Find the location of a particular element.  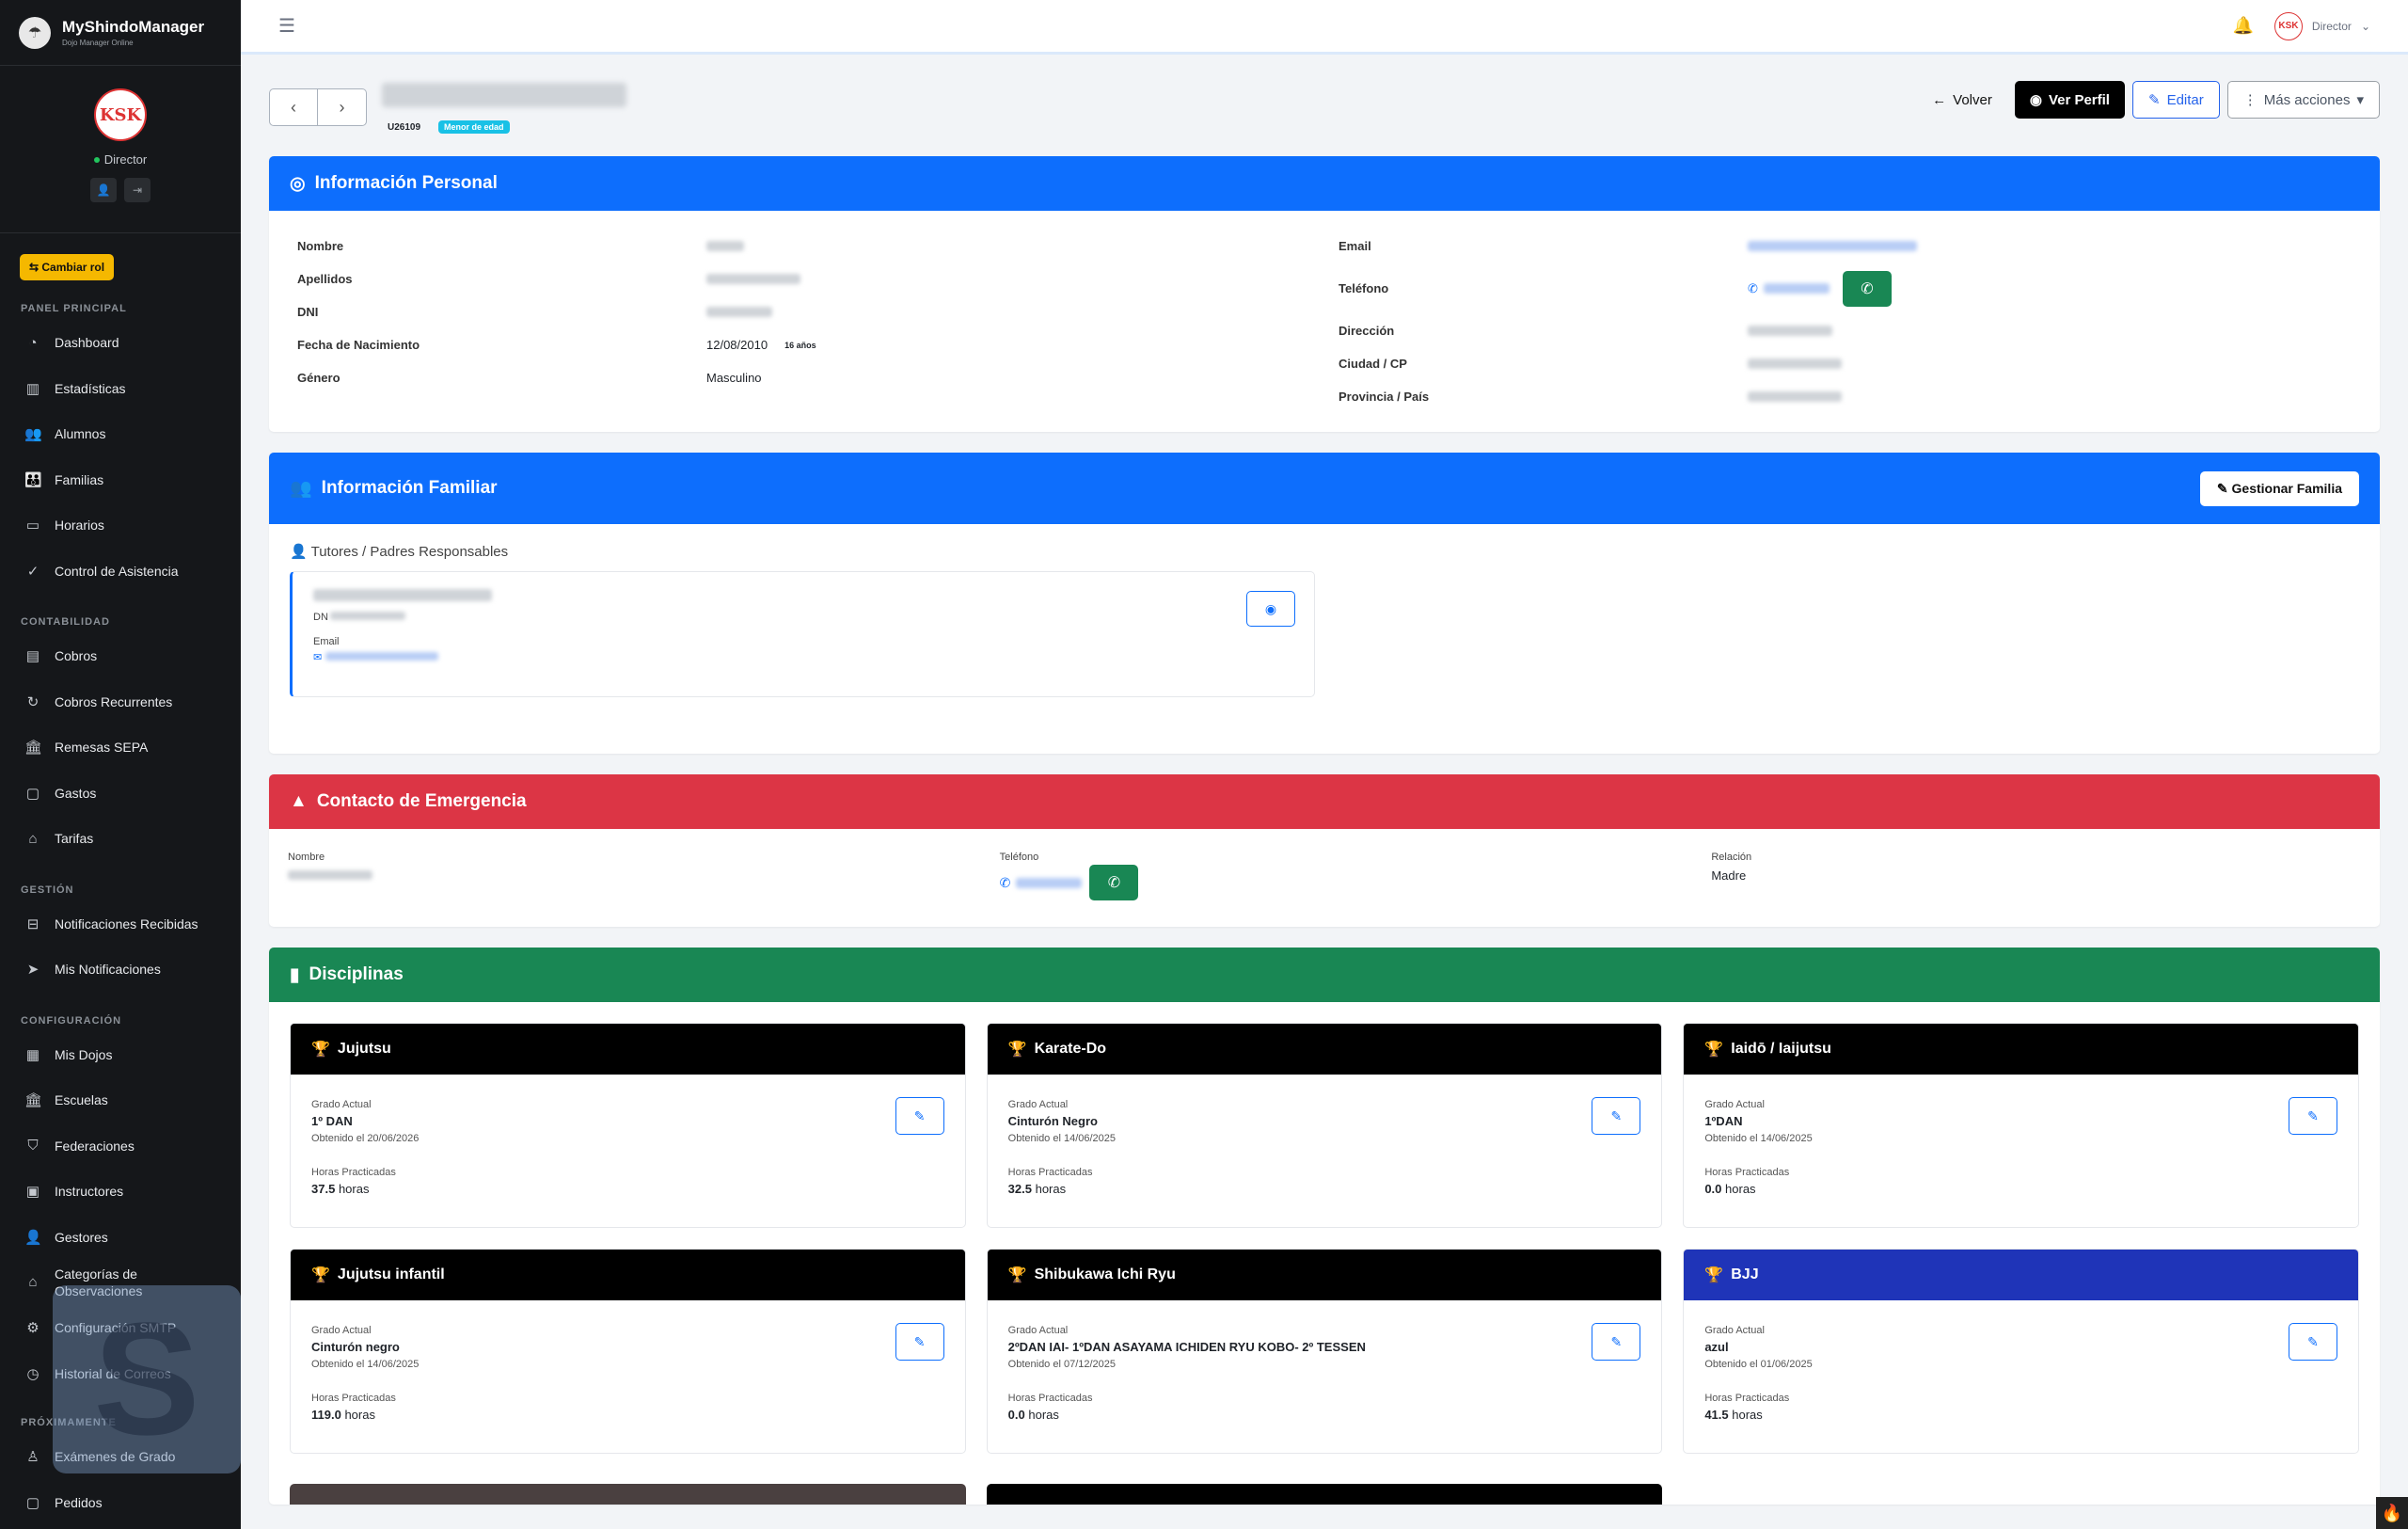

more-actions-button: ⋮ Más acciones ▾ is located at coordinates (2303, 100).